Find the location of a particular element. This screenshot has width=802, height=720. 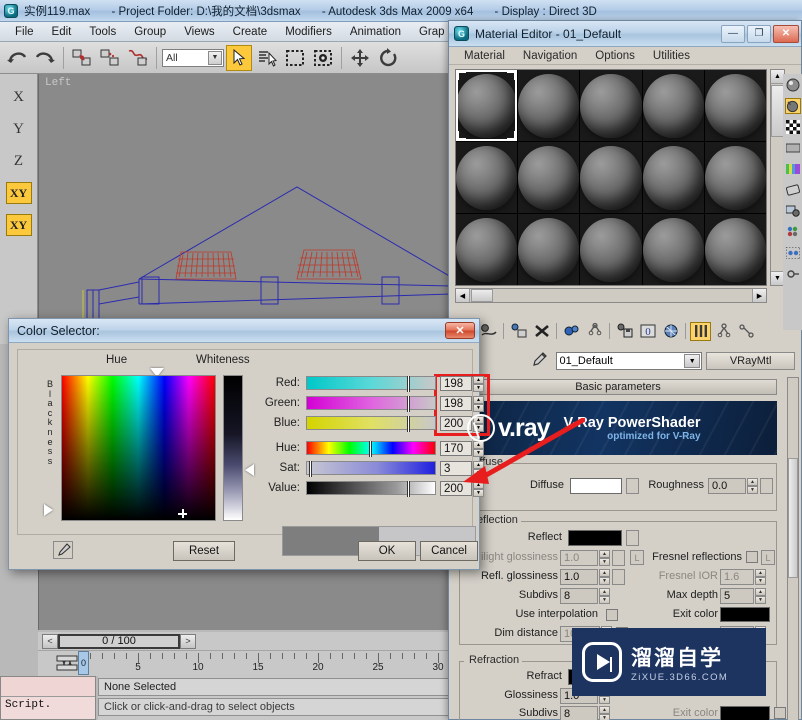

hue-spinner: ▲ ▼ is located at coordinates (478, 449).